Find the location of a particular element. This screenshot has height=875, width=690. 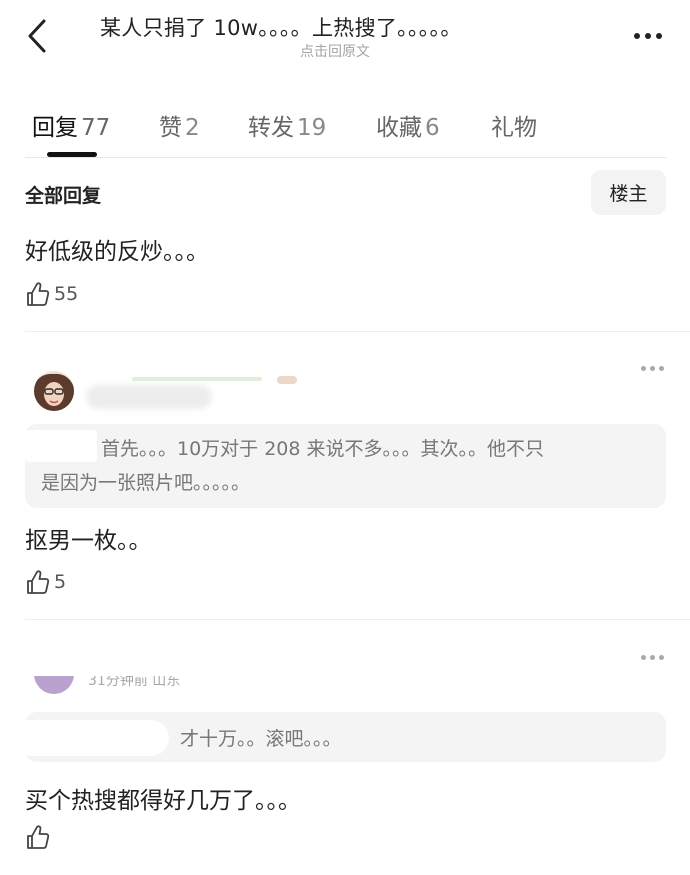

all-replies-heading: 全部回复 is located at coordinates (63, 196).